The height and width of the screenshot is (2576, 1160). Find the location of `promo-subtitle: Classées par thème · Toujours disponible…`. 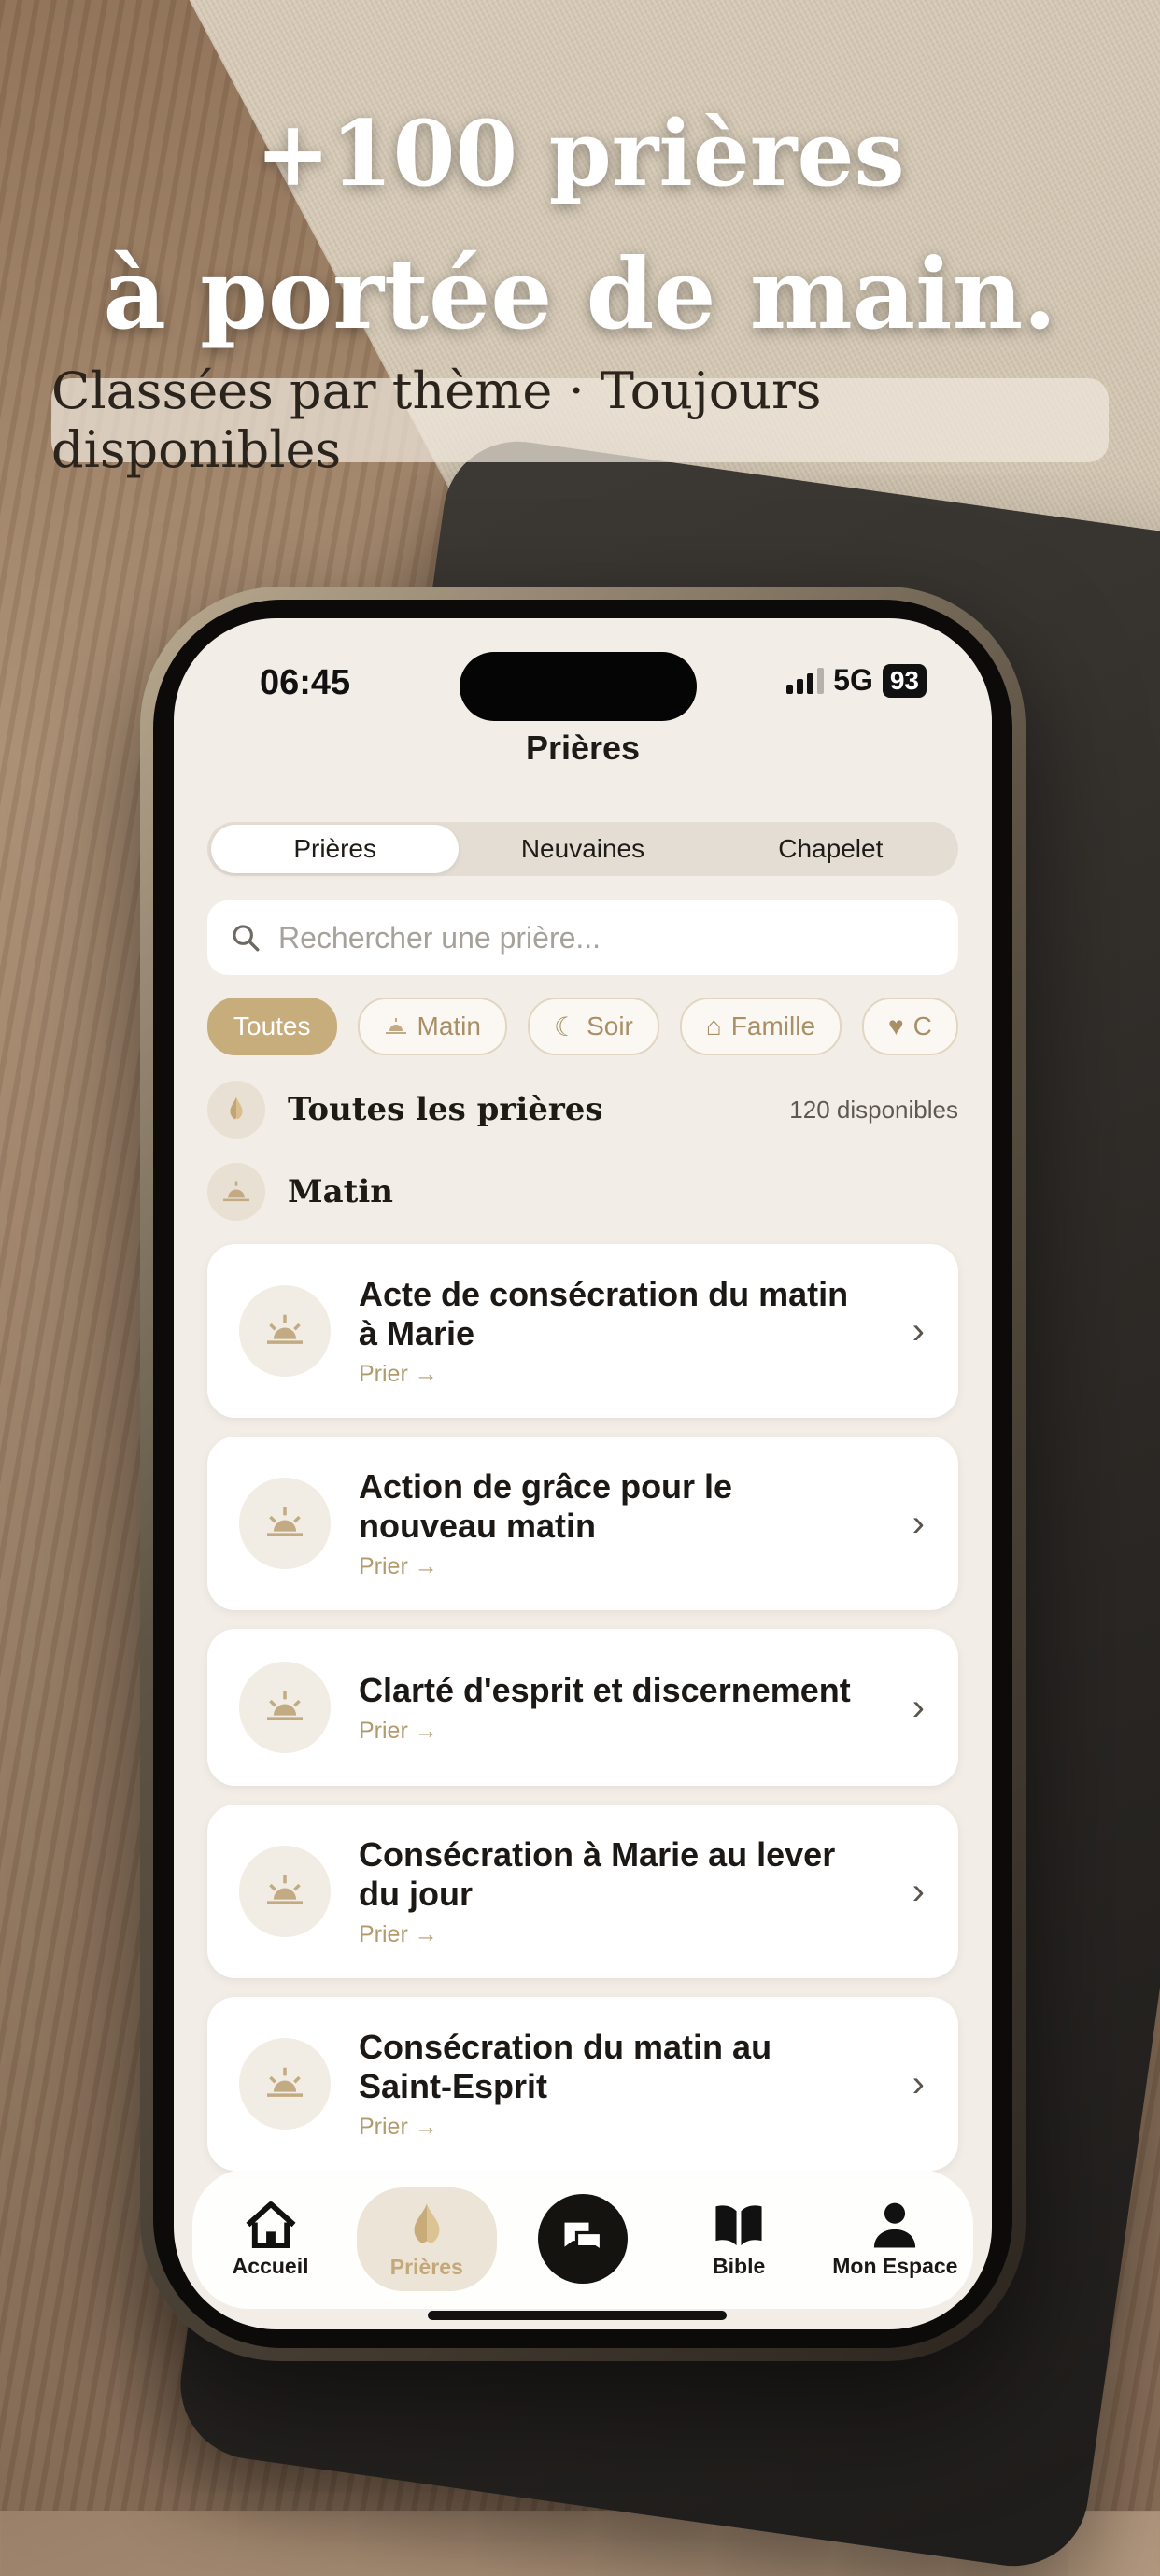

promo-subtitle: Classées par thème · Toujours disponible… is located at coordinates (580, 420).